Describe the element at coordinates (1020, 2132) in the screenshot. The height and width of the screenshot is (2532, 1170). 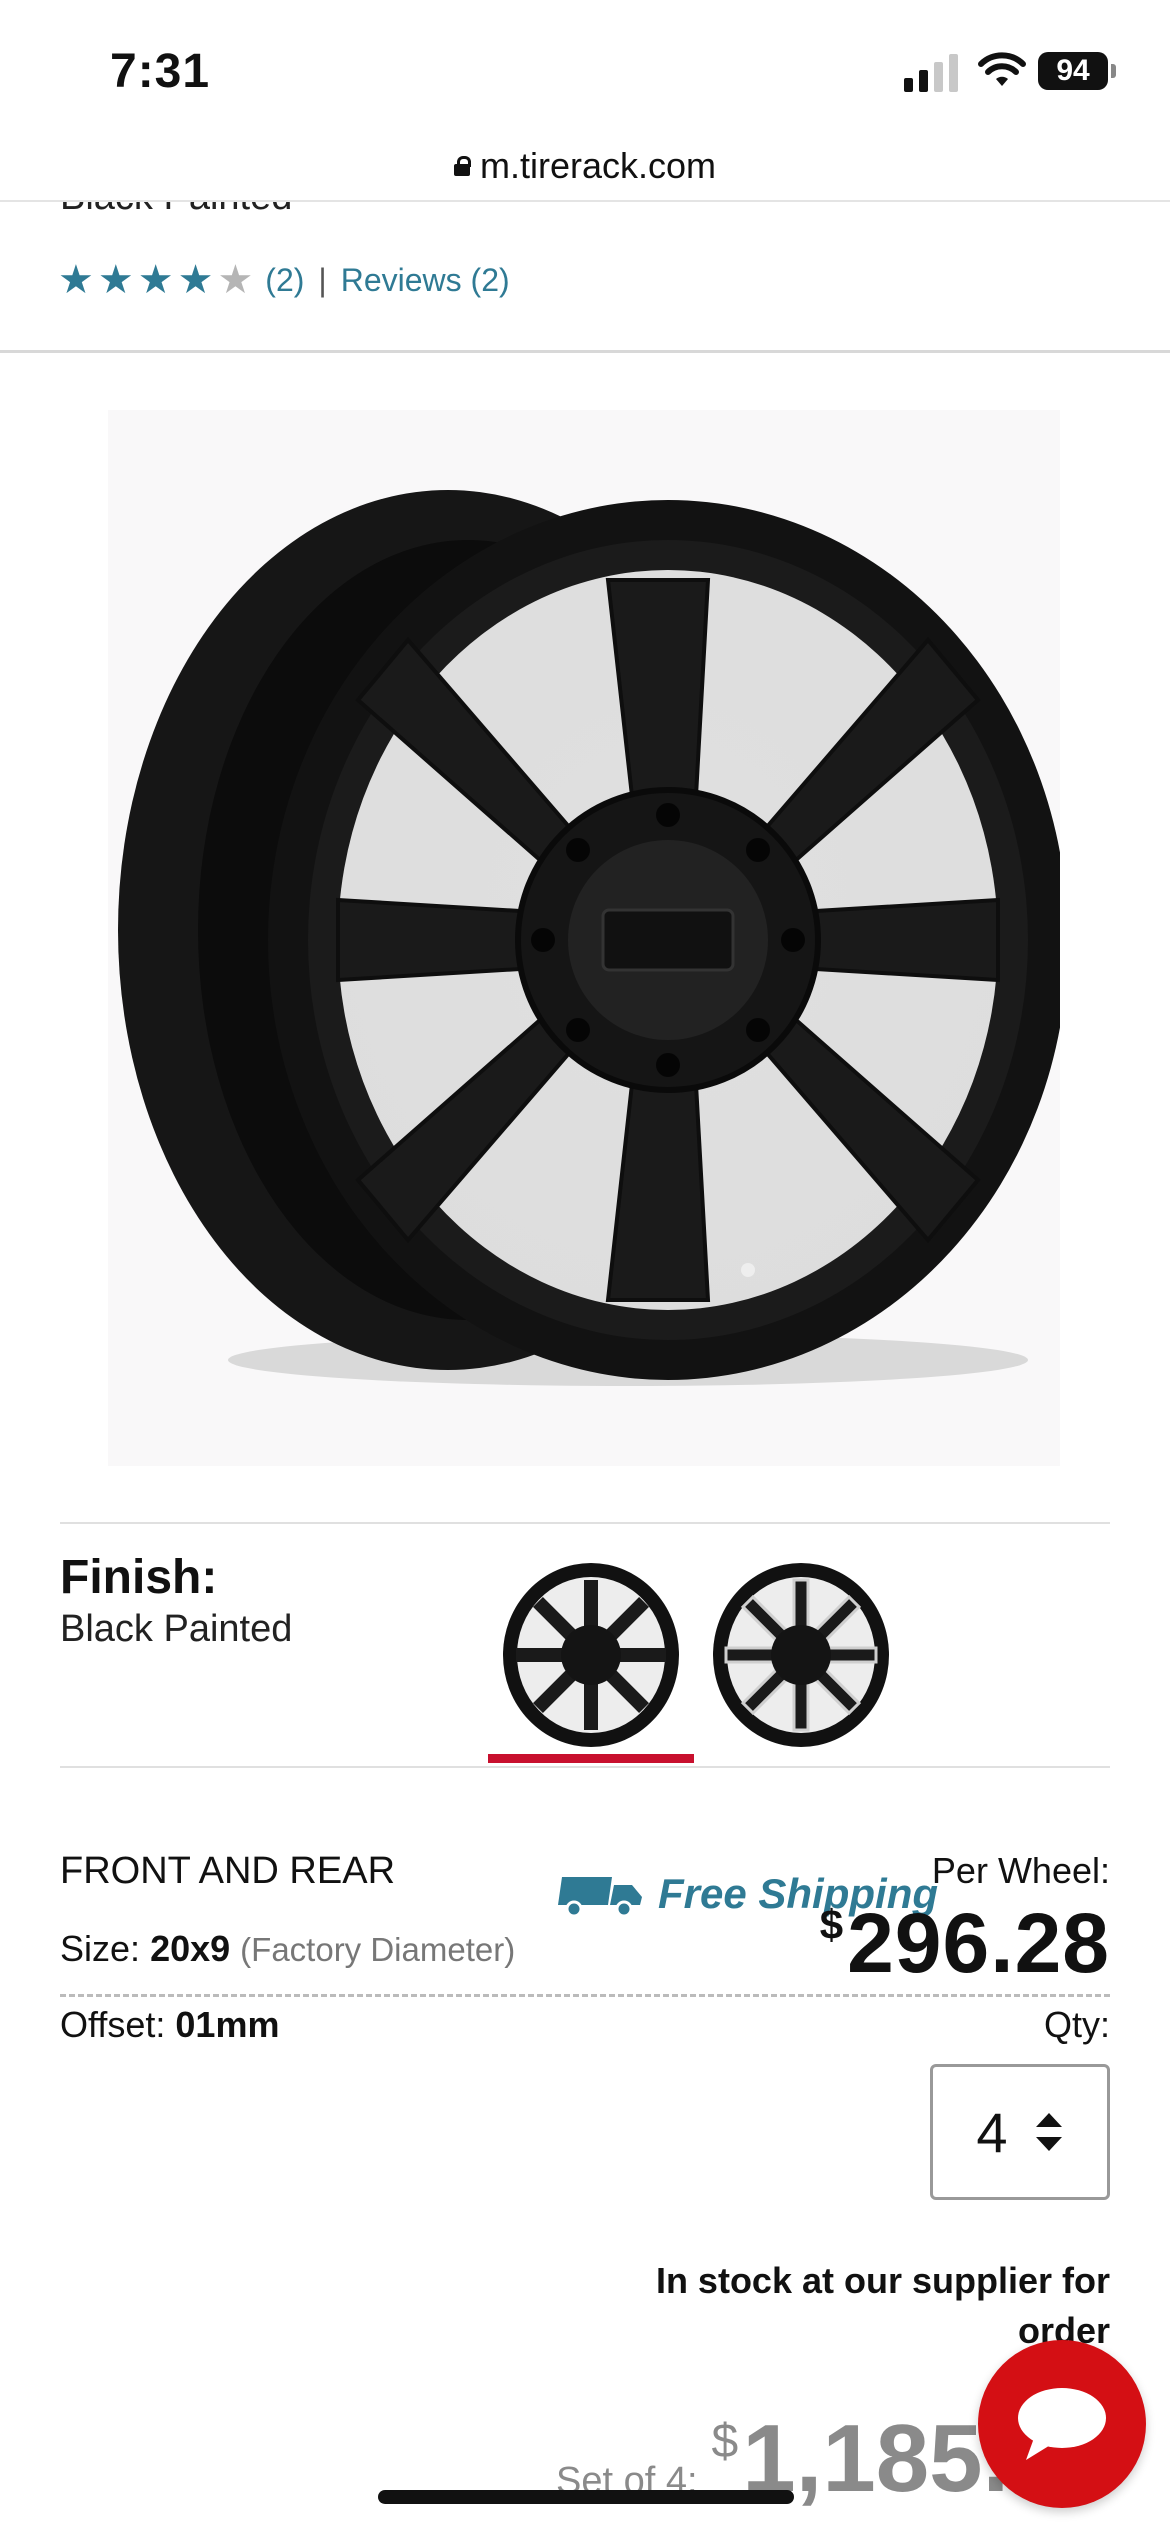
I see `qty-select: 4` at that location.